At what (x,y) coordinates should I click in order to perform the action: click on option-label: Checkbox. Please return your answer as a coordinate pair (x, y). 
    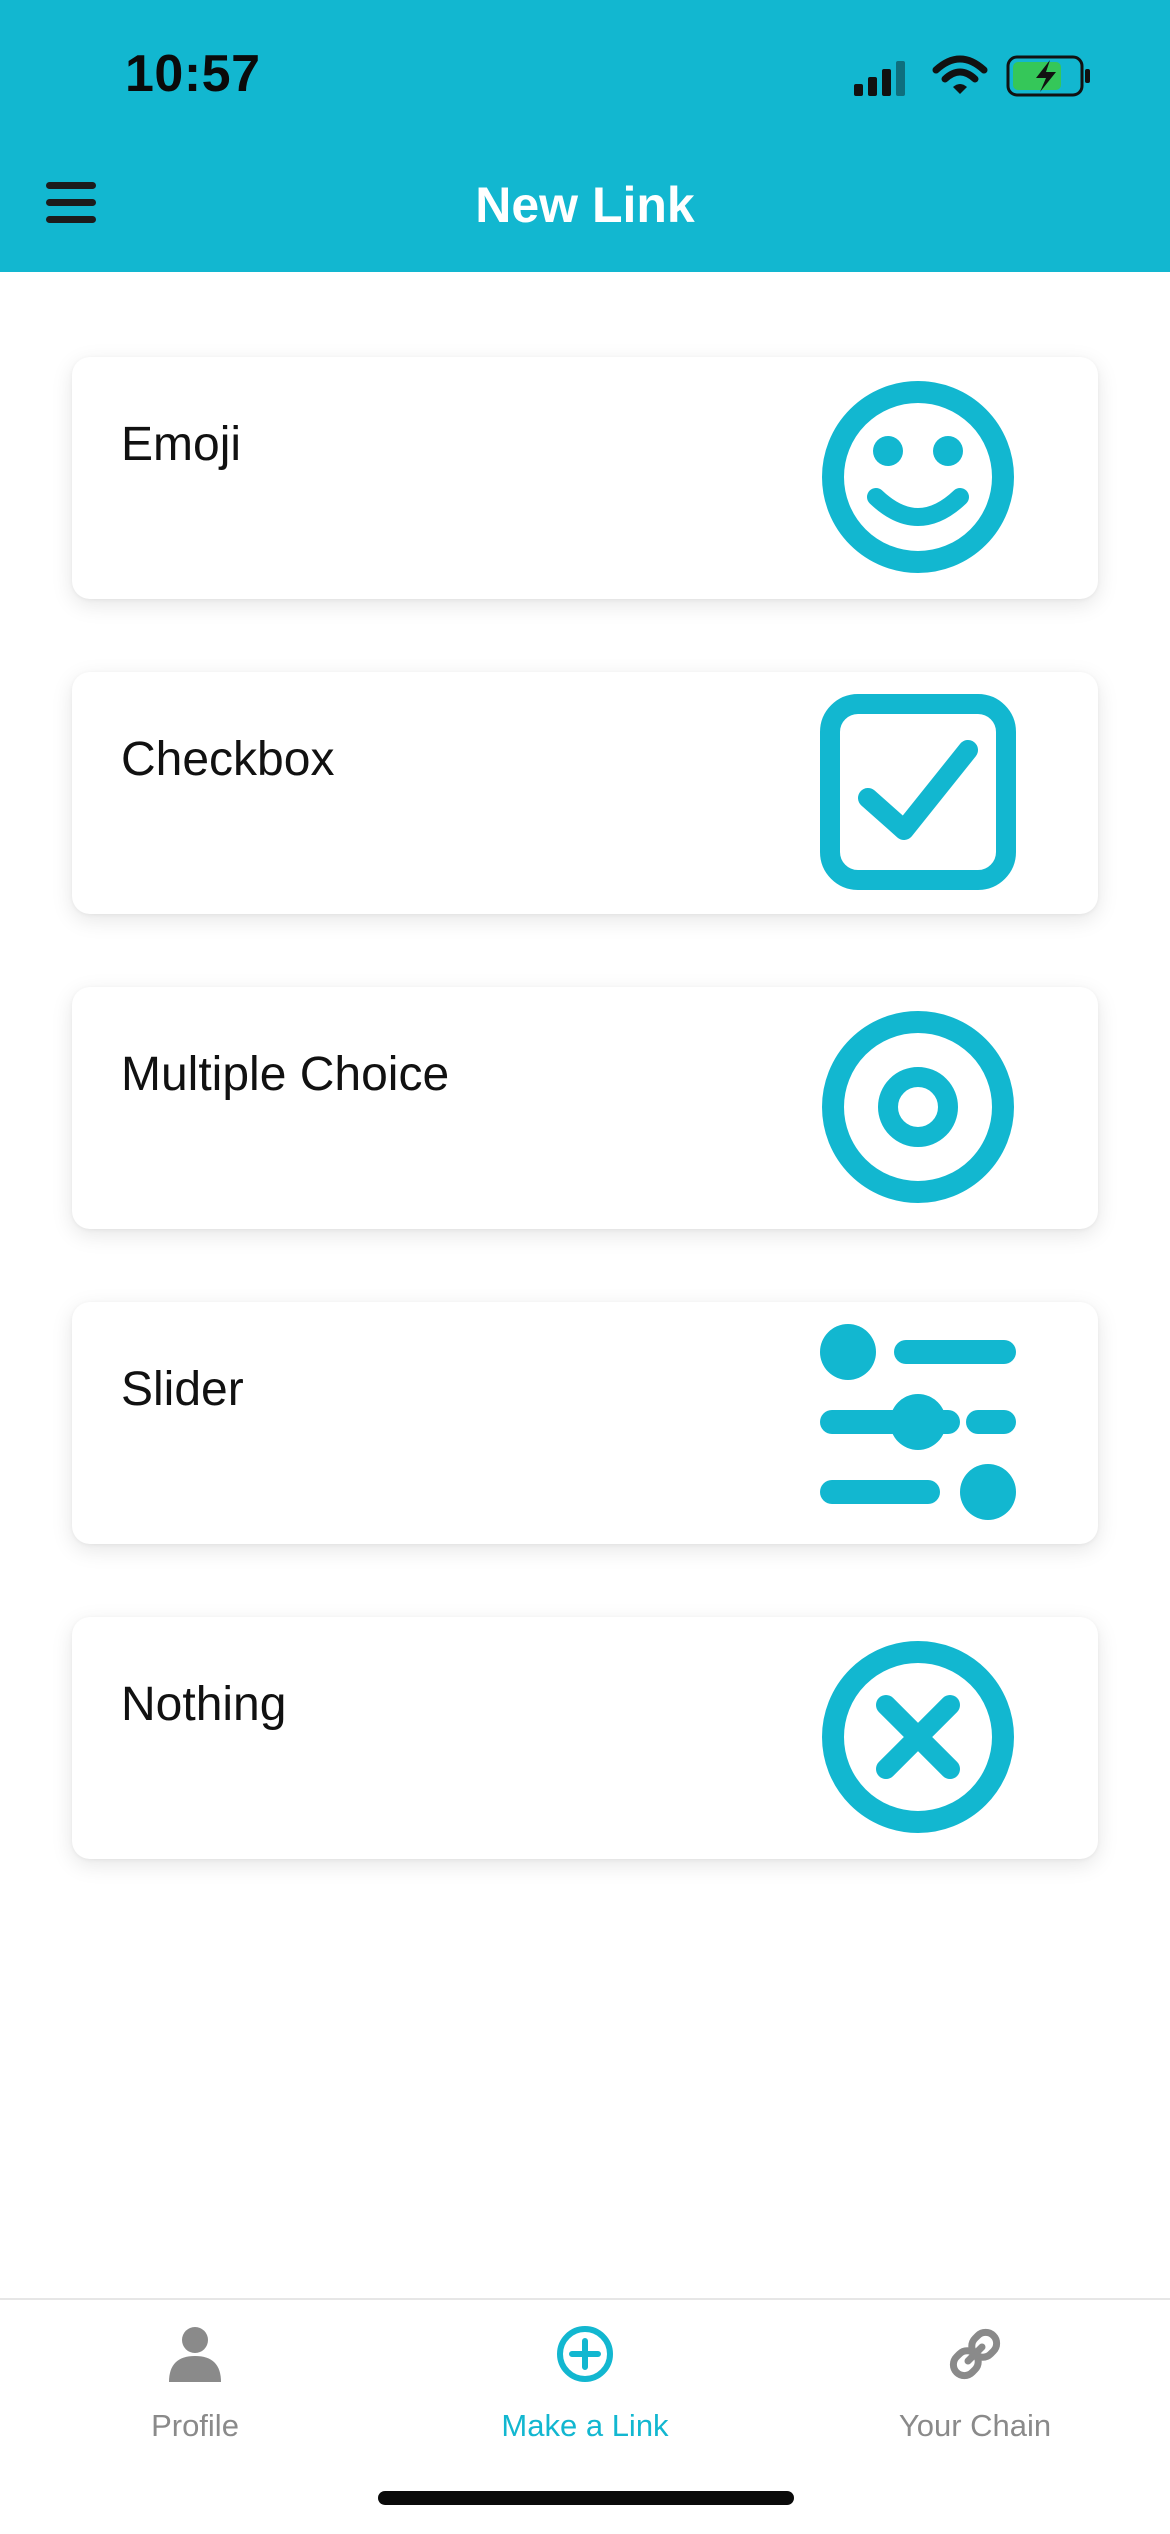
    Looking at the image, I should click on (228, 759).